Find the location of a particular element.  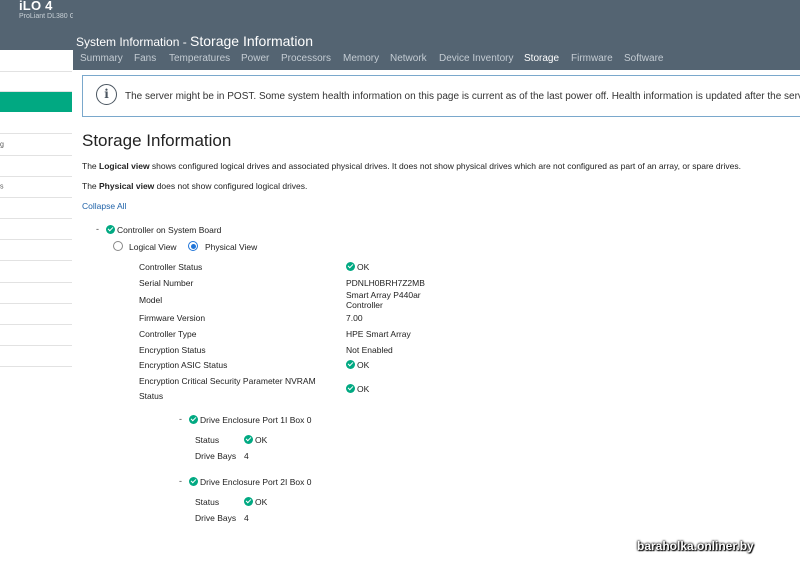

encryption-asic-status-label: Encryption ASIC Status is located at coordinates (183, 365).